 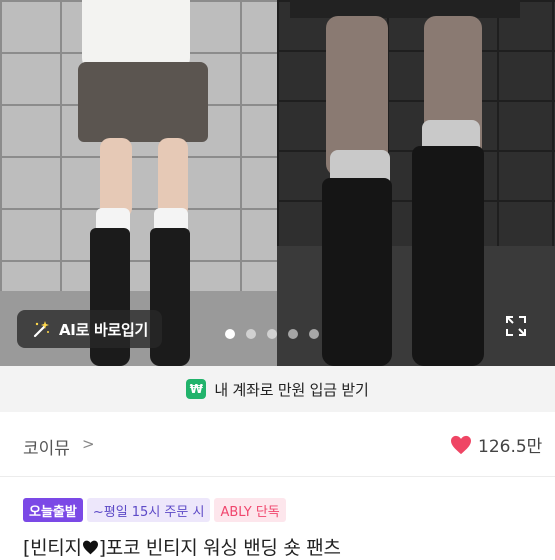 What do you see at coordinates (291, 389) in the screenshot?
I see `account-deposit-text: 내 계좌로 만원 입금 받기` at bounding box center [291, 389].